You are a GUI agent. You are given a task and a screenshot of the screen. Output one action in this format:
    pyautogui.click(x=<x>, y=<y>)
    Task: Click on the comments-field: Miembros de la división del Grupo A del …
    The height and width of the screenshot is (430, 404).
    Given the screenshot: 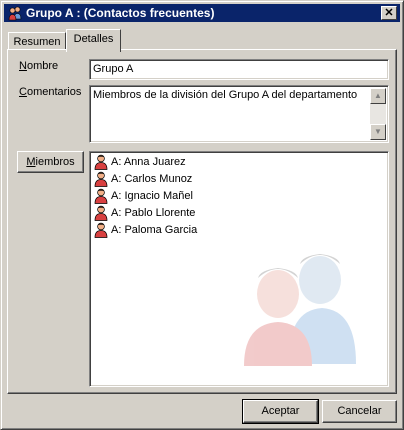 What is the action you would take?
    pyautogui.click(x=239, y=114)
    